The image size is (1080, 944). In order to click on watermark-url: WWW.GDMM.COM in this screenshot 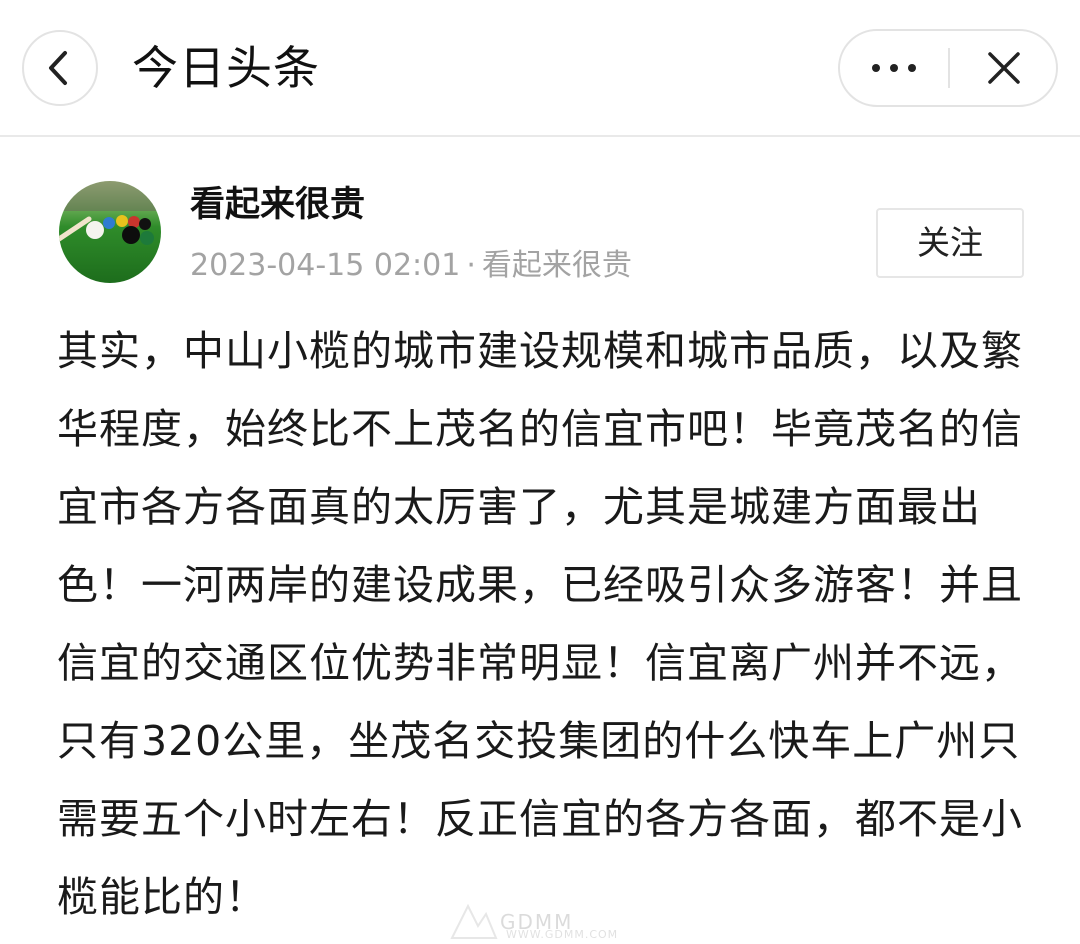, I will do `click(562, 934)`.